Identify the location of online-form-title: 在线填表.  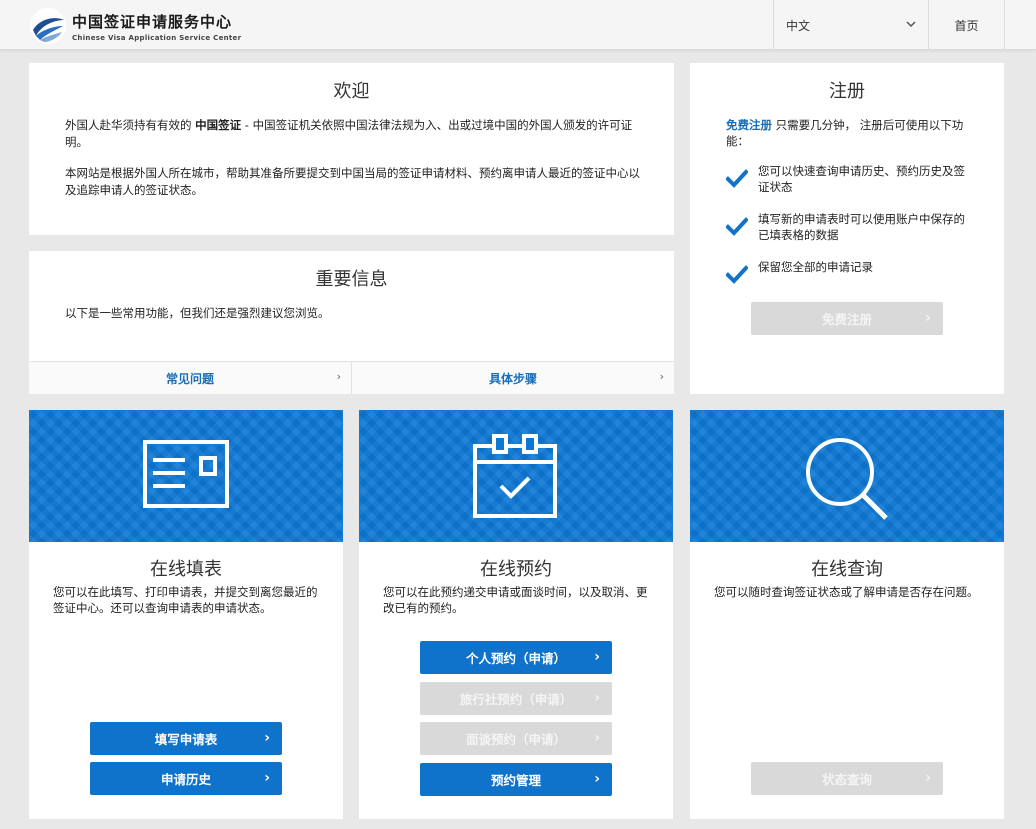
(186, 569).